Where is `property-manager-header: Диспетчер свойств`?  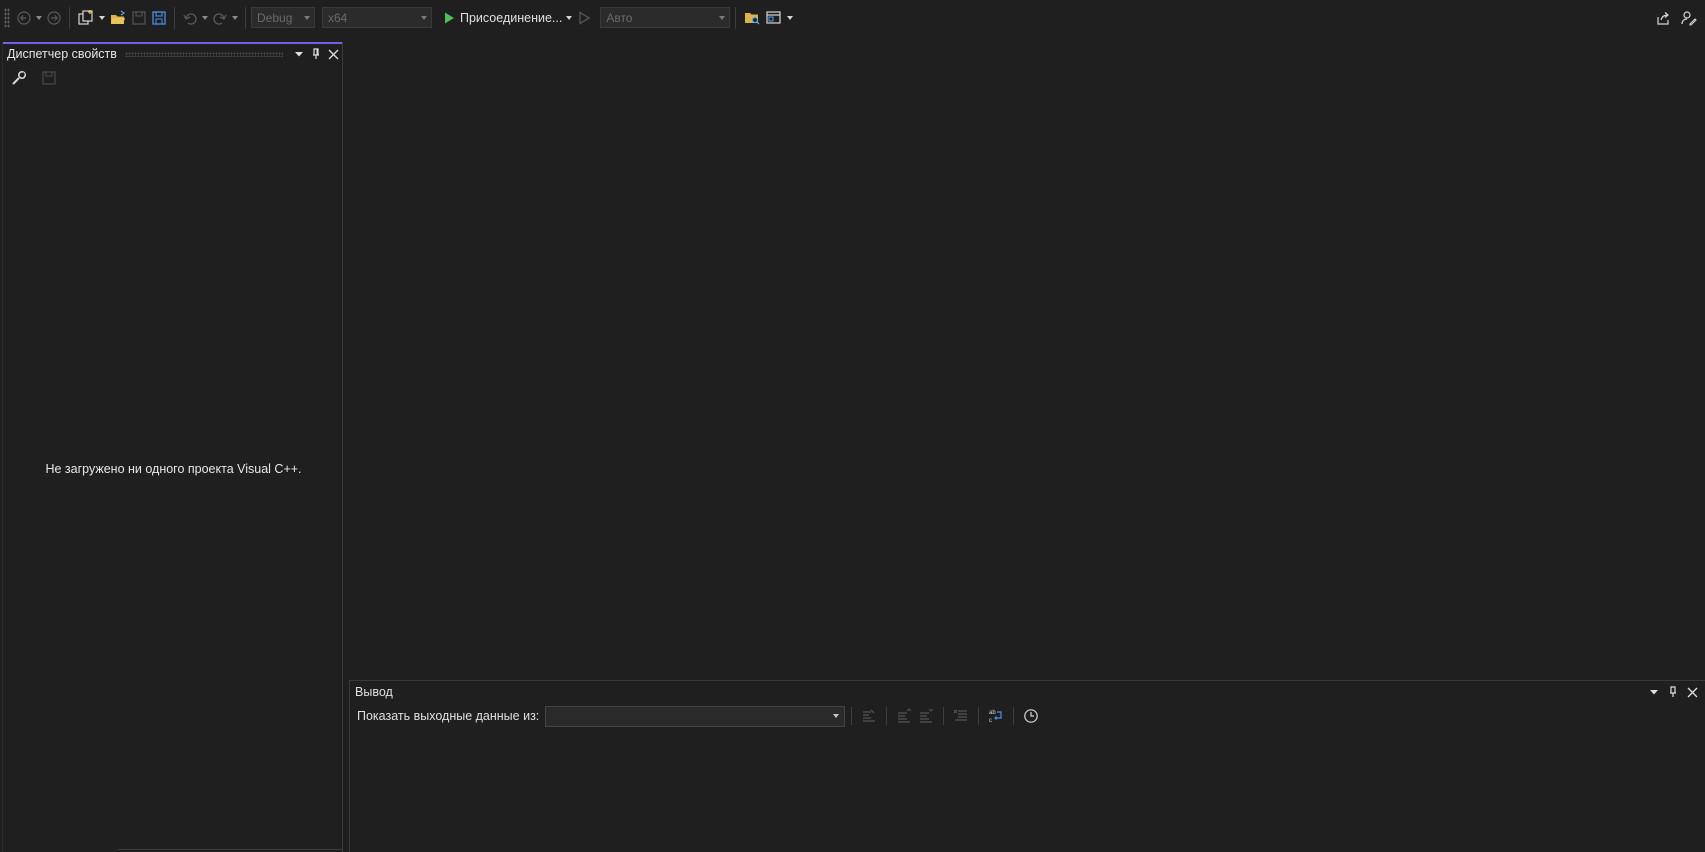 property-manager-header: Диспетчер свойств is located at coordinates (172, 54).